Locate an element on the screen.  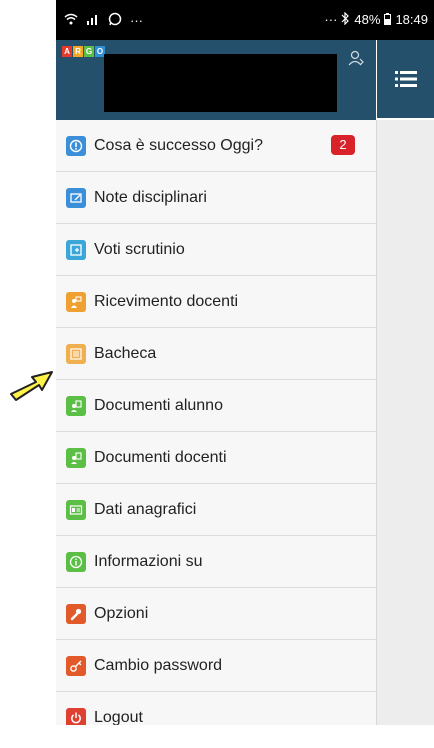
menu-item: Informazioni su is located at coordinates (216, 562).